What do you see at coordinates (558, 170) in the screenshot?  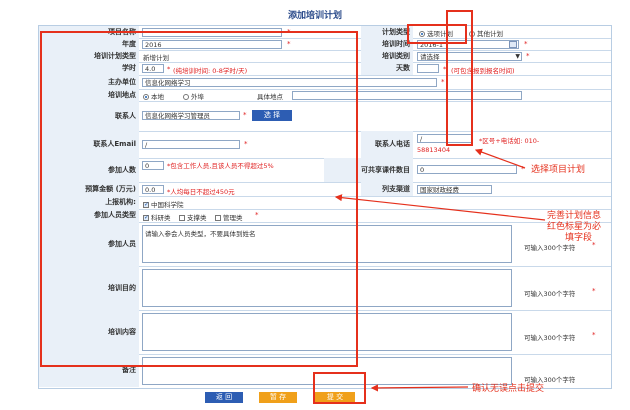 I see `annotation-select-plan: 选择项目计划` at bounding box center [558, 170].